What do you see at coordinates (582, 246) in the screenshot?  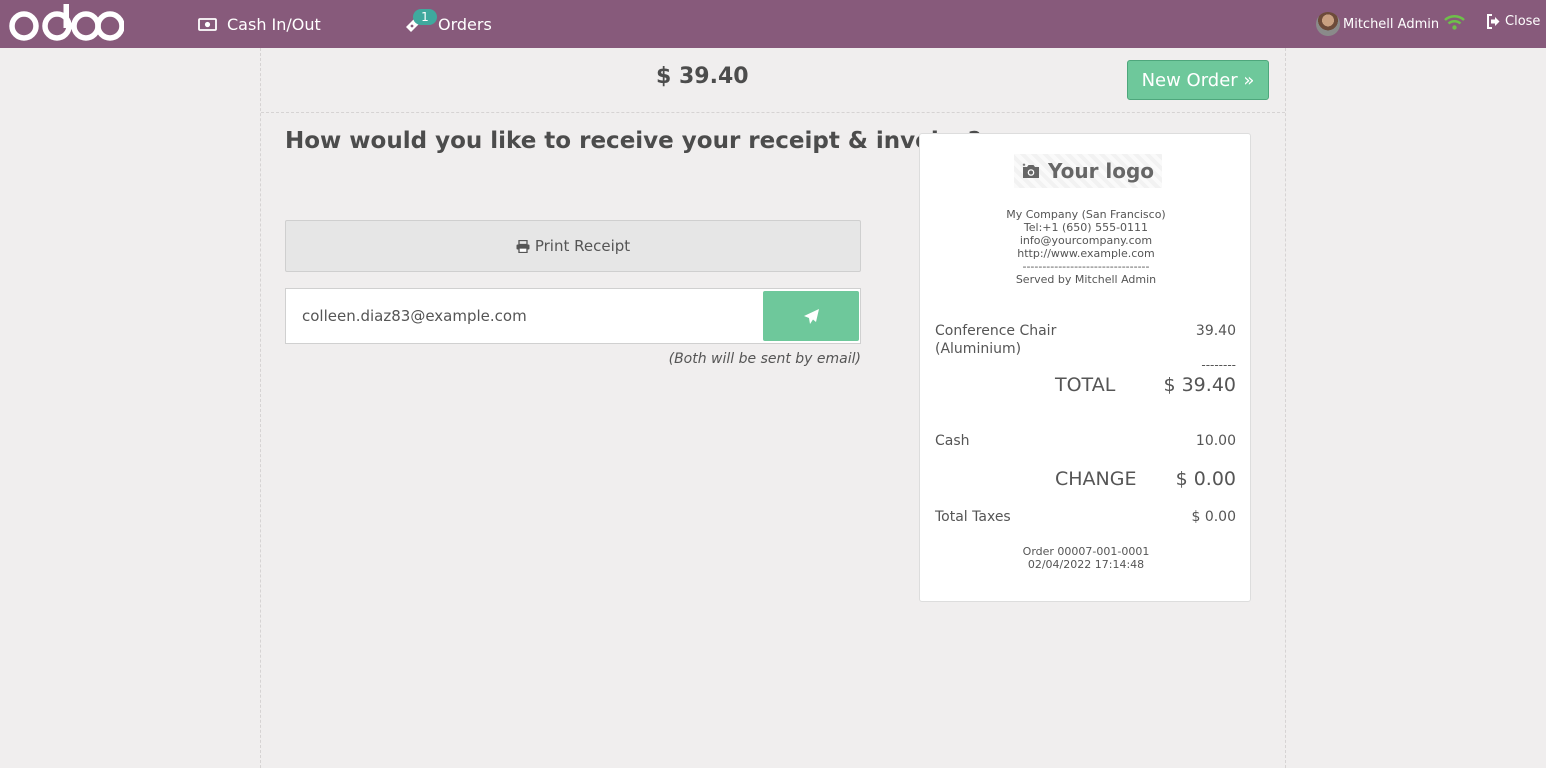 I see `print-receipt-label: Print Receipt` at bounding box center [582, 246].